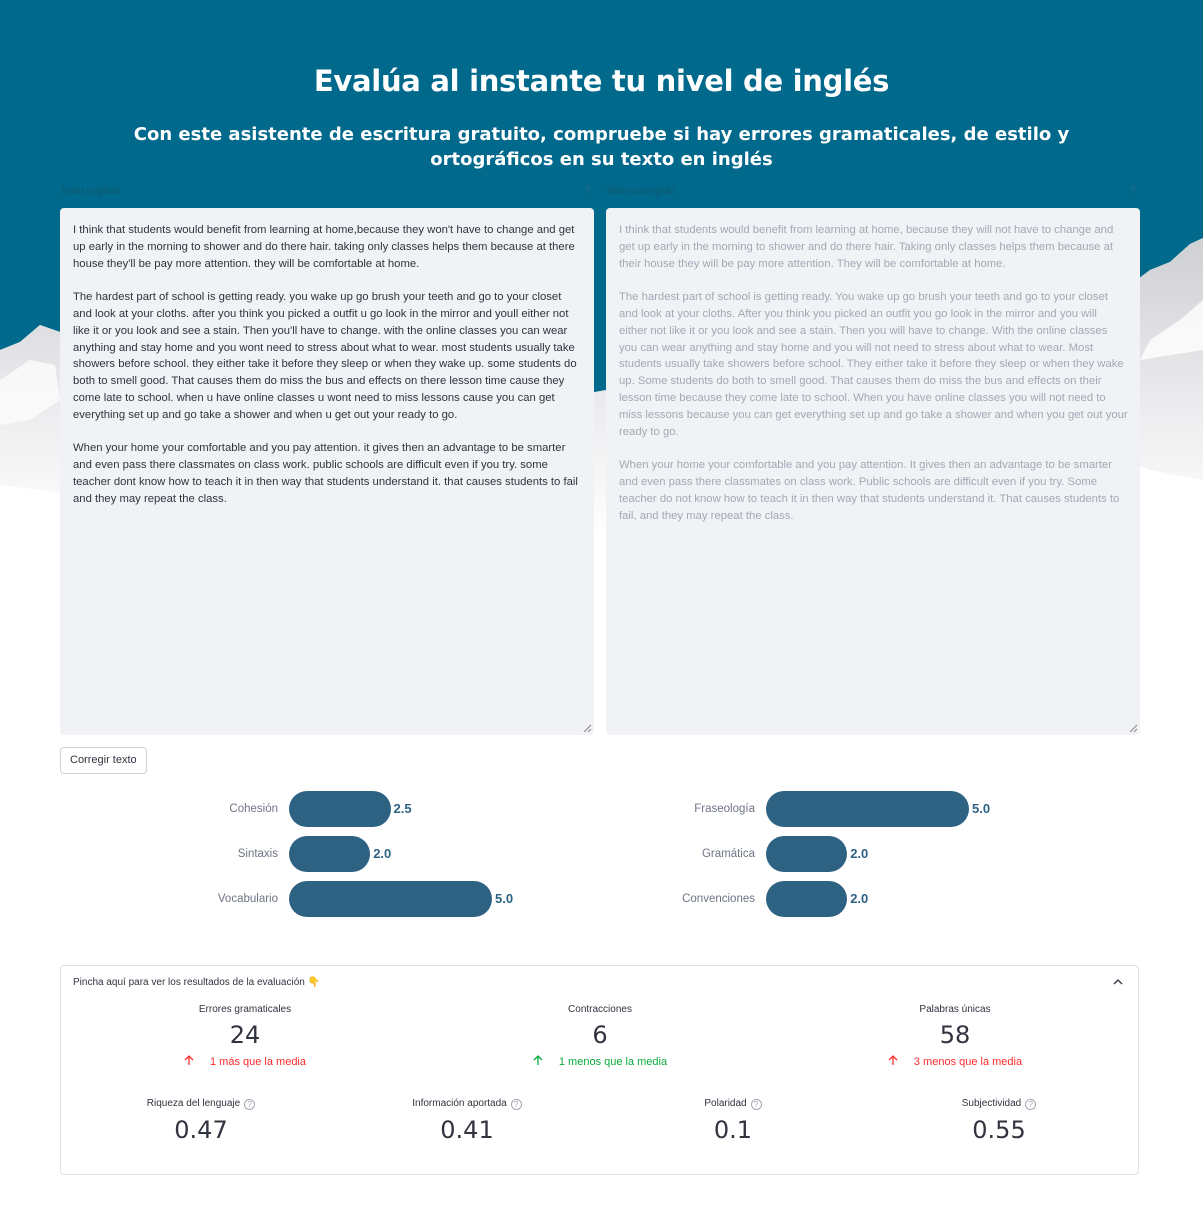  I want to click on metric-label: Errores gramaticales, so click(245, 1009).